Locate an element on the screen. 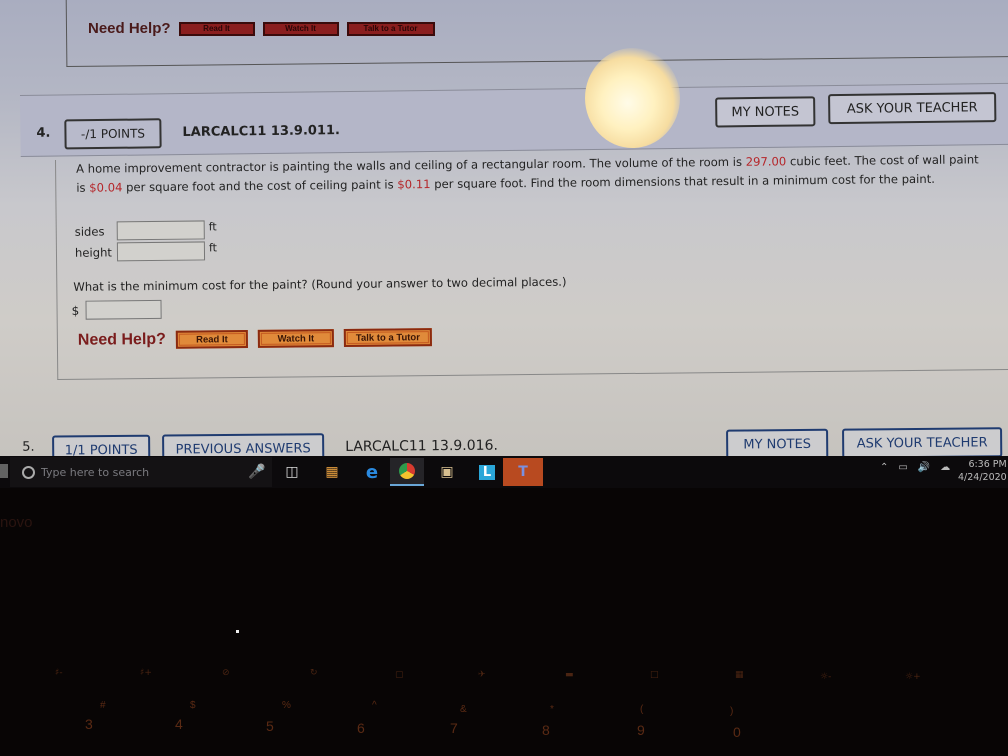  key-0: 0 is located at coordinates (737, 732).